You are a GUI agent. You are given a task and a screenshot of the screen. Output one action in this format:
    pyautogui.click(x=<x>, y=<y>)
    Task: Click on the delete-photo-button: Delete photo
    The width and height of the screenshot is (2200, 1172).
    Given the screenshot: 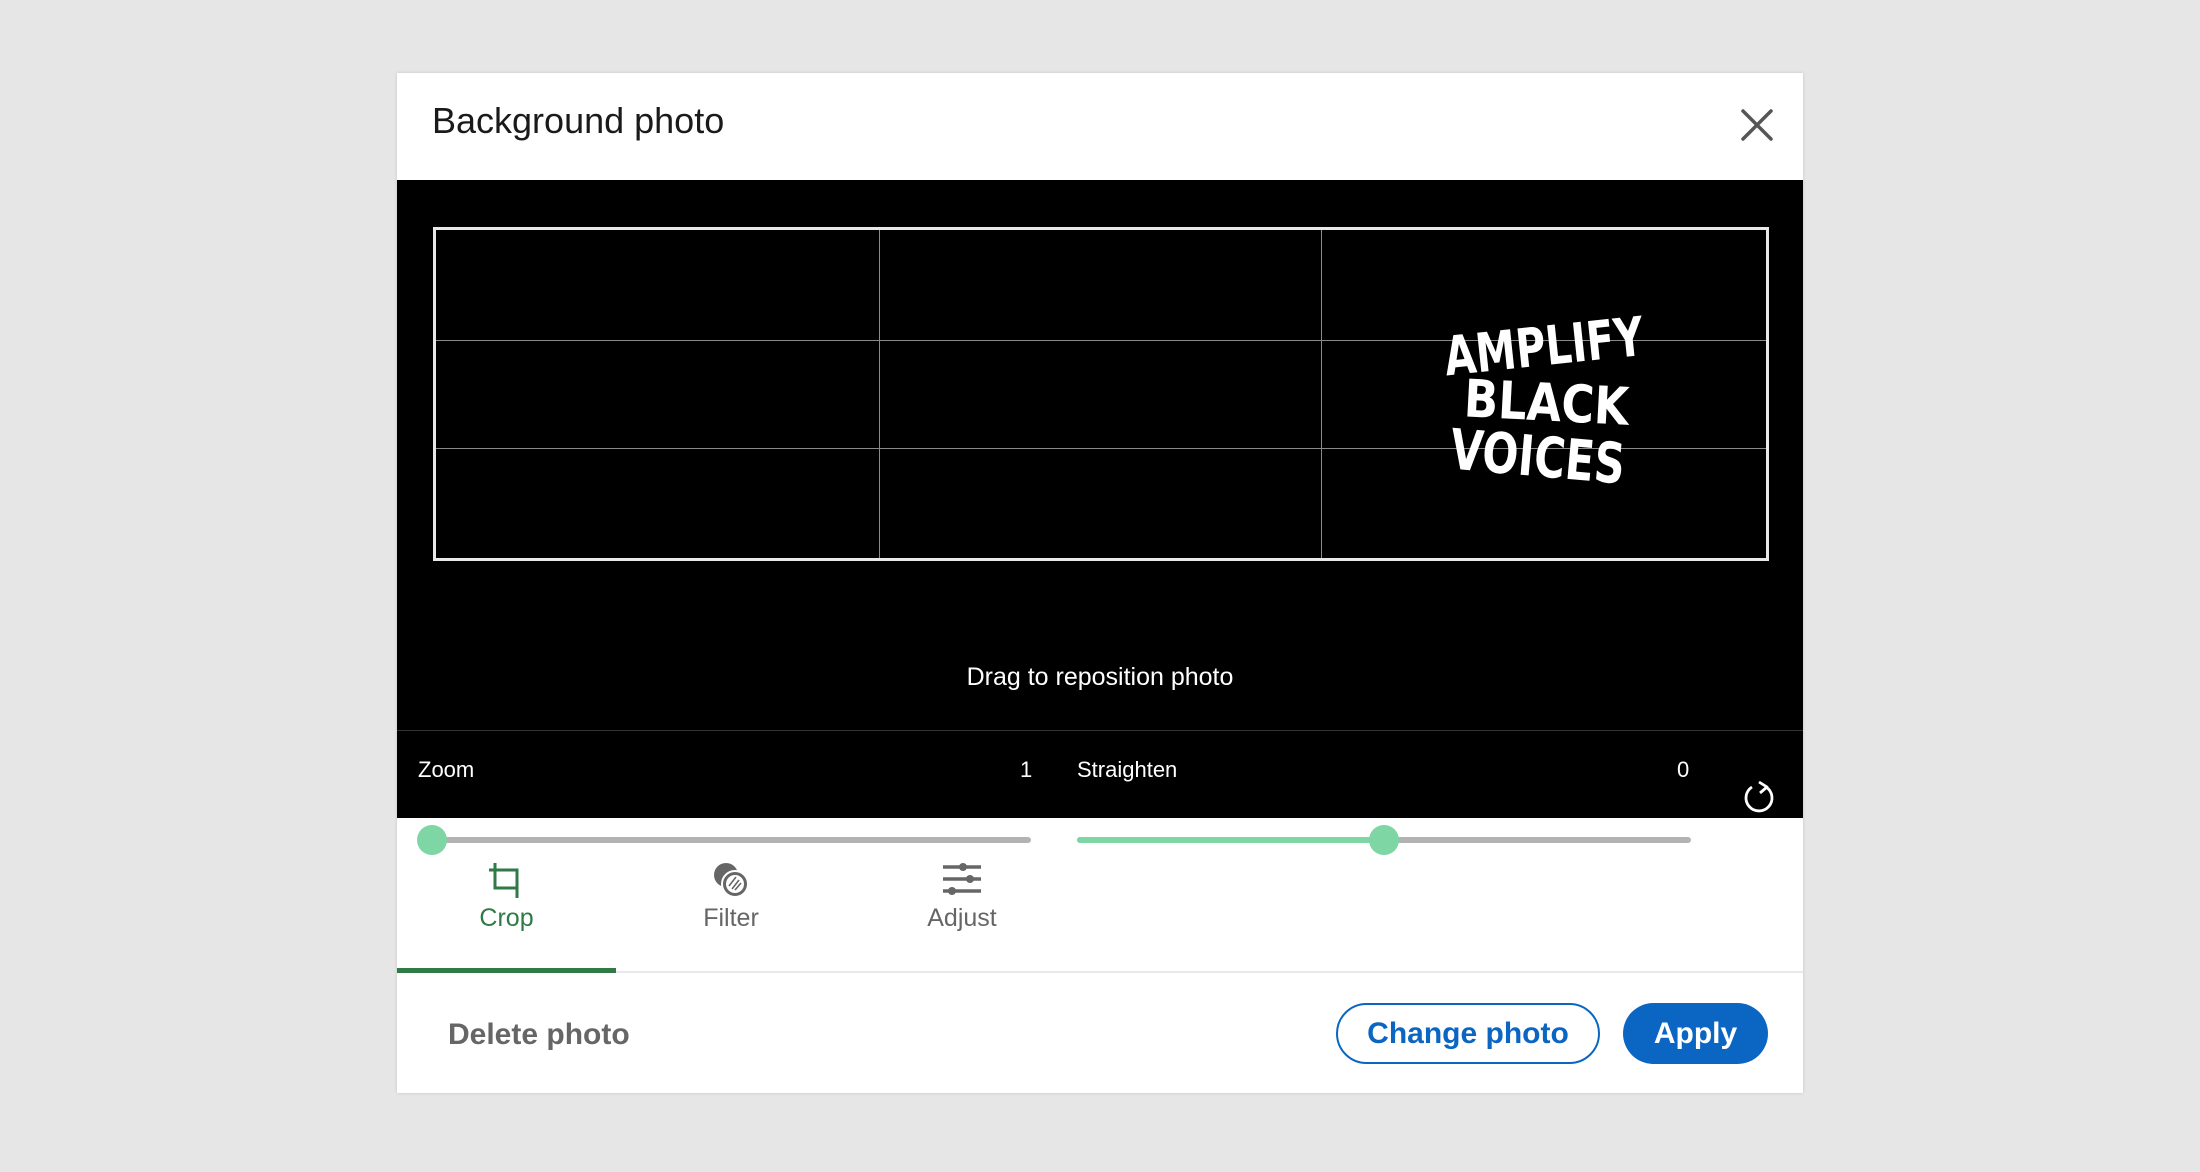 What is the action you would take?
    pyautogui.click(x=539, y=1035)
    